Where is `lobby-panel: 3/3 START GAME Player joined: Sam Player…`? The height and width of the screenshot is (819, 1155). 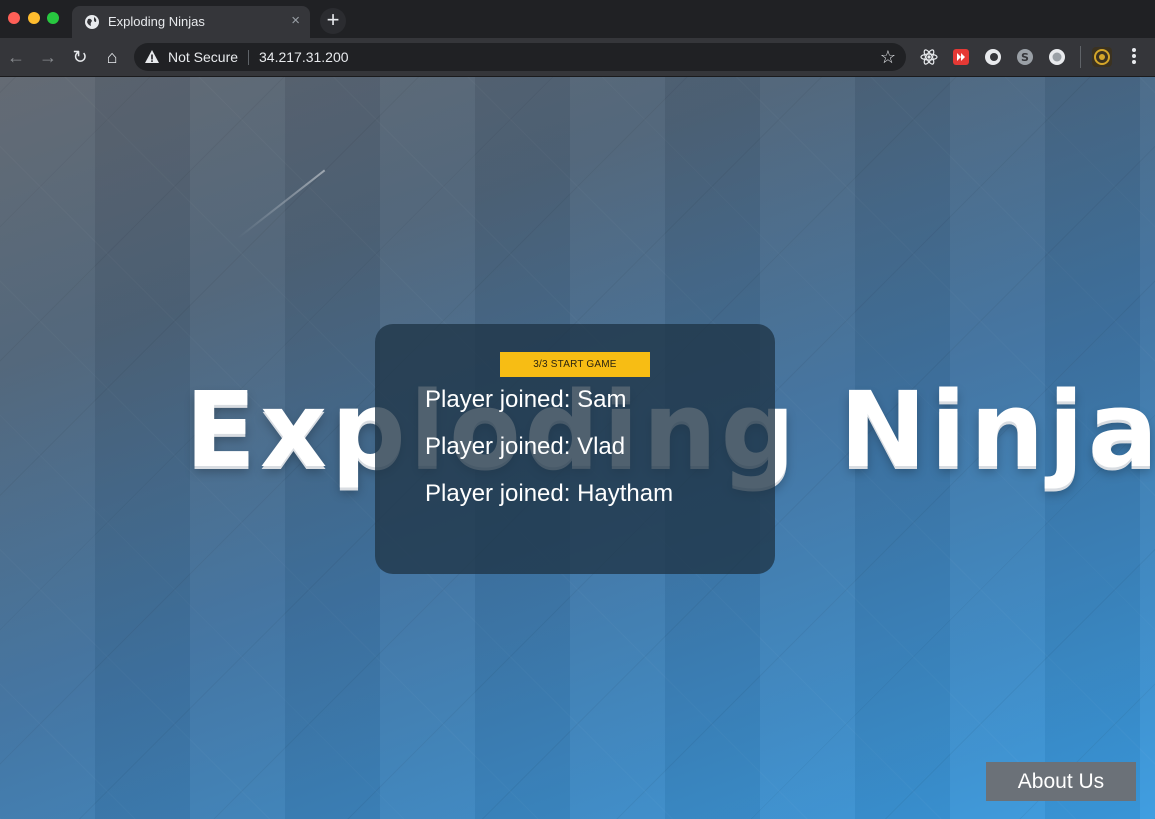 lobby-panel: 3/3 START GAME Player joined: Sam Player… is located at coordinates (575, 449).